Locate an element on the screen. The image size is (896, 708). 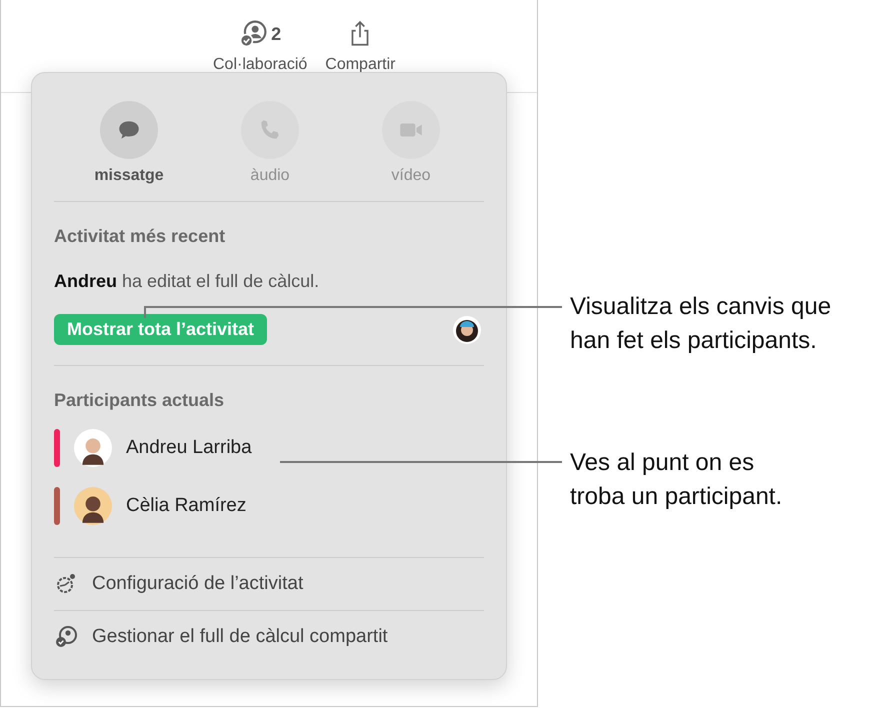
audio-label: àudio is located at coordinates (270, 176).